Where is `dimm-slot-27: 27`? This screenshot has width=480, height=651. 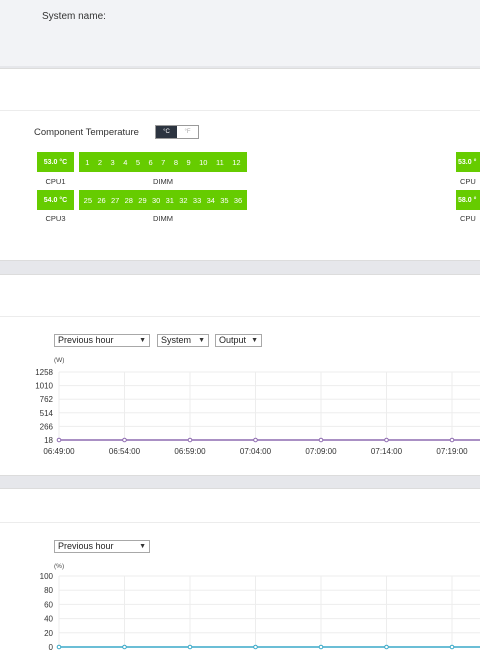
dimm-slot-27: 27 is located at coordinates (115, 200).